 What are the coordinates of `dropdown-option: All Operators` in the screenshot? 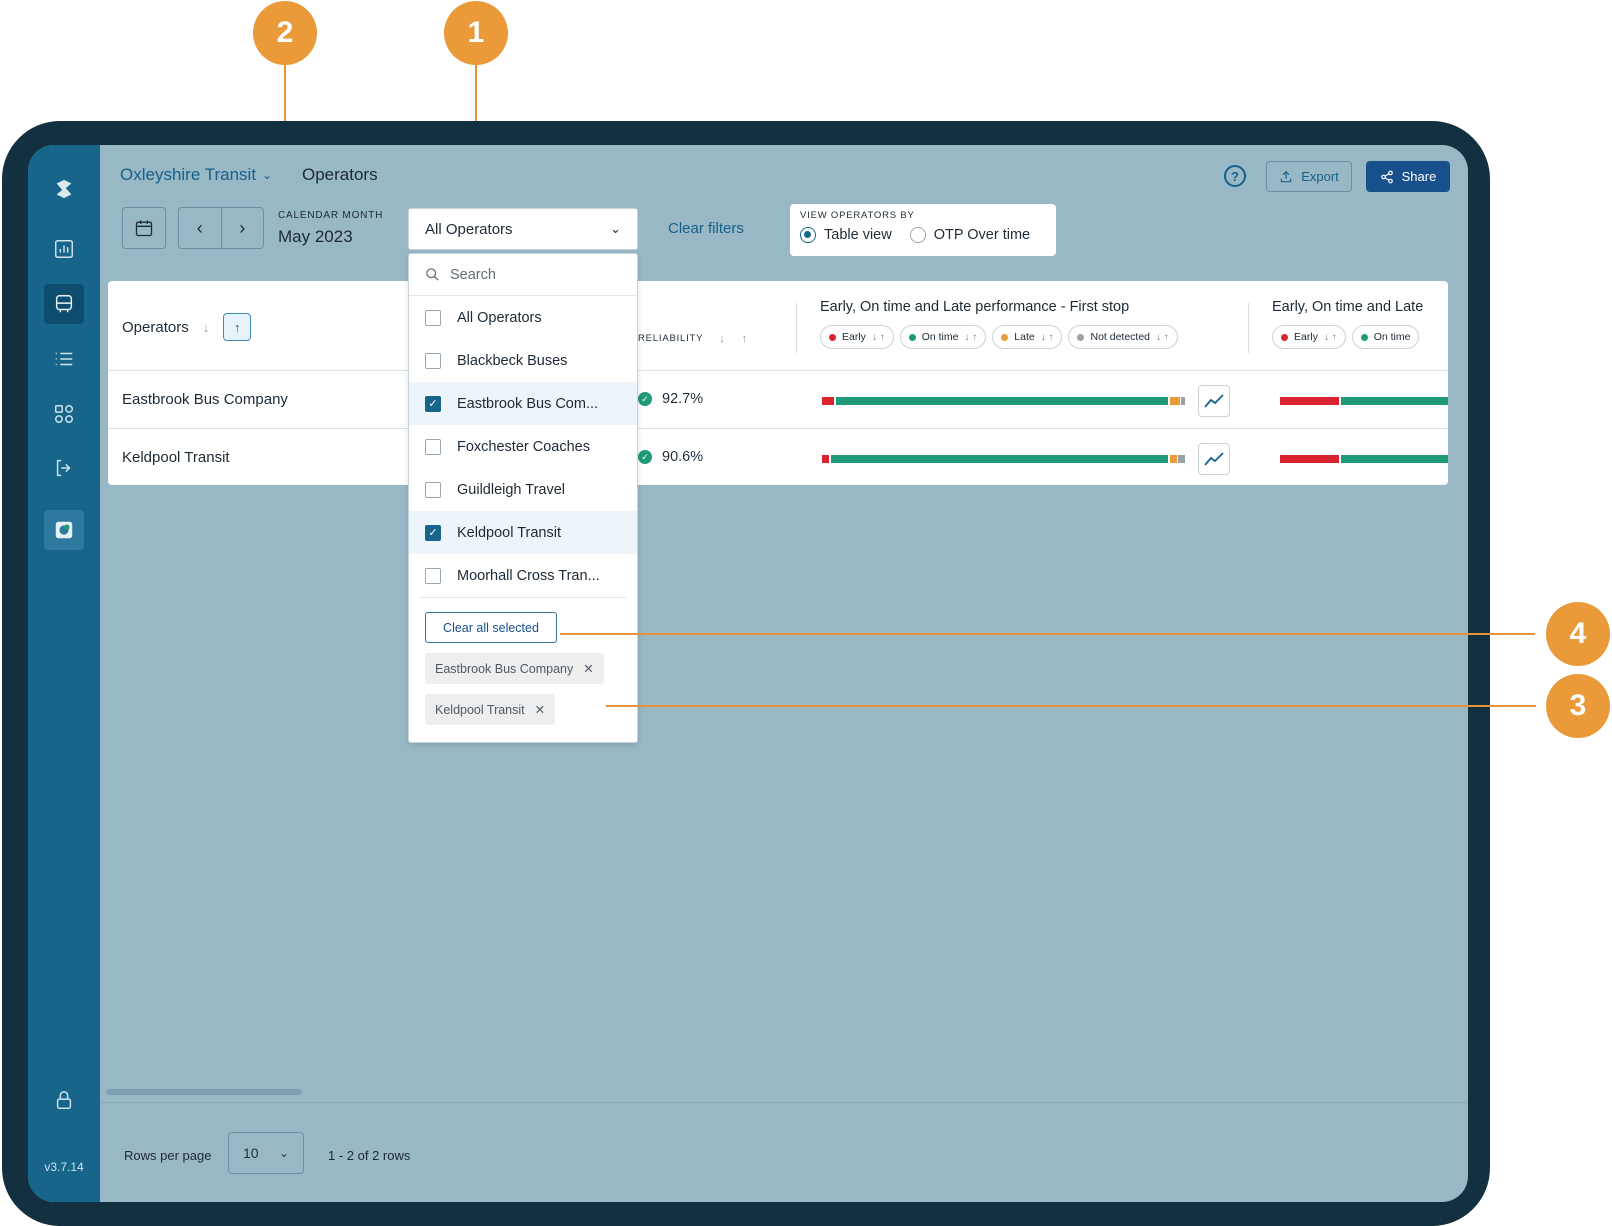 It's located at (523, 317).